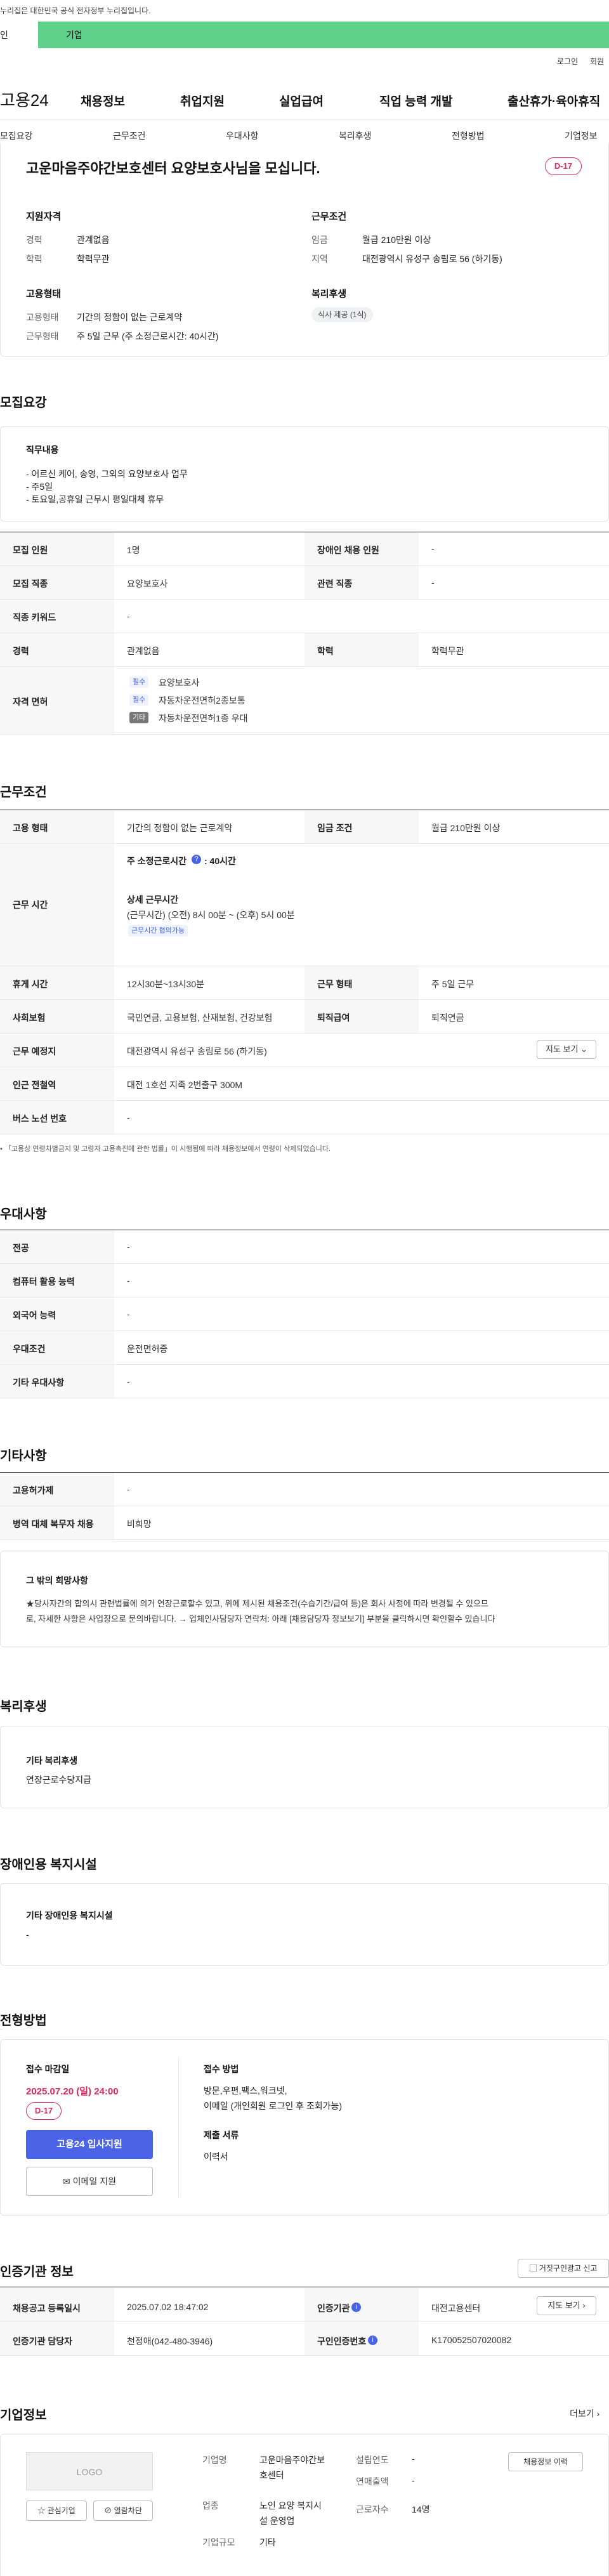 The width and height of the screenshot is (609, 2576). I want to click on false-ad-report-button: ▢ 거짓구인광고 신고, so click(564, 2268).